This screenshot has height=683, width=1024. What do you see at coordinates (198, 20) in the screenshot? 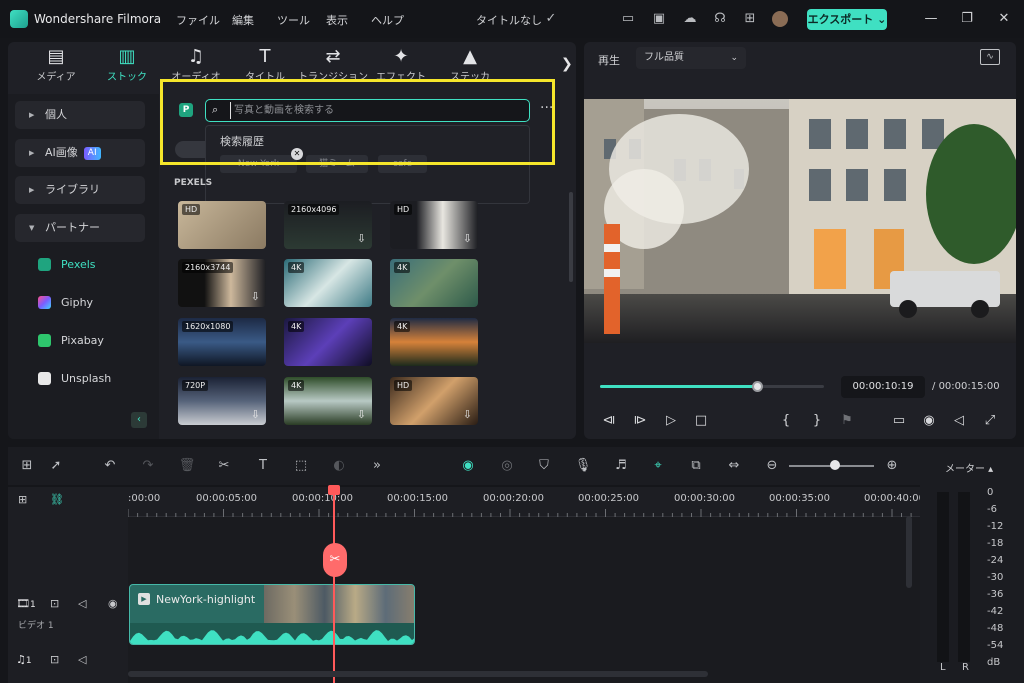
I see `menu-file: ファイル` at bounding box center [198, 20].